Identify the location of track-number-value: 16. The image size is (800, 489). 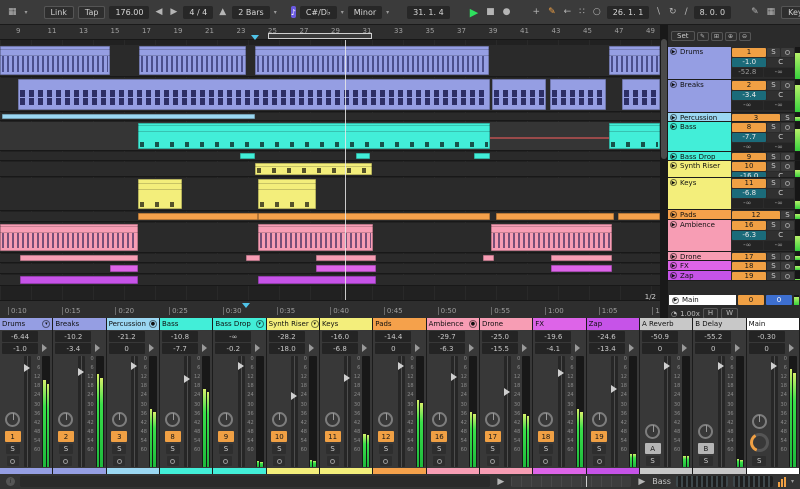
(749, 225).